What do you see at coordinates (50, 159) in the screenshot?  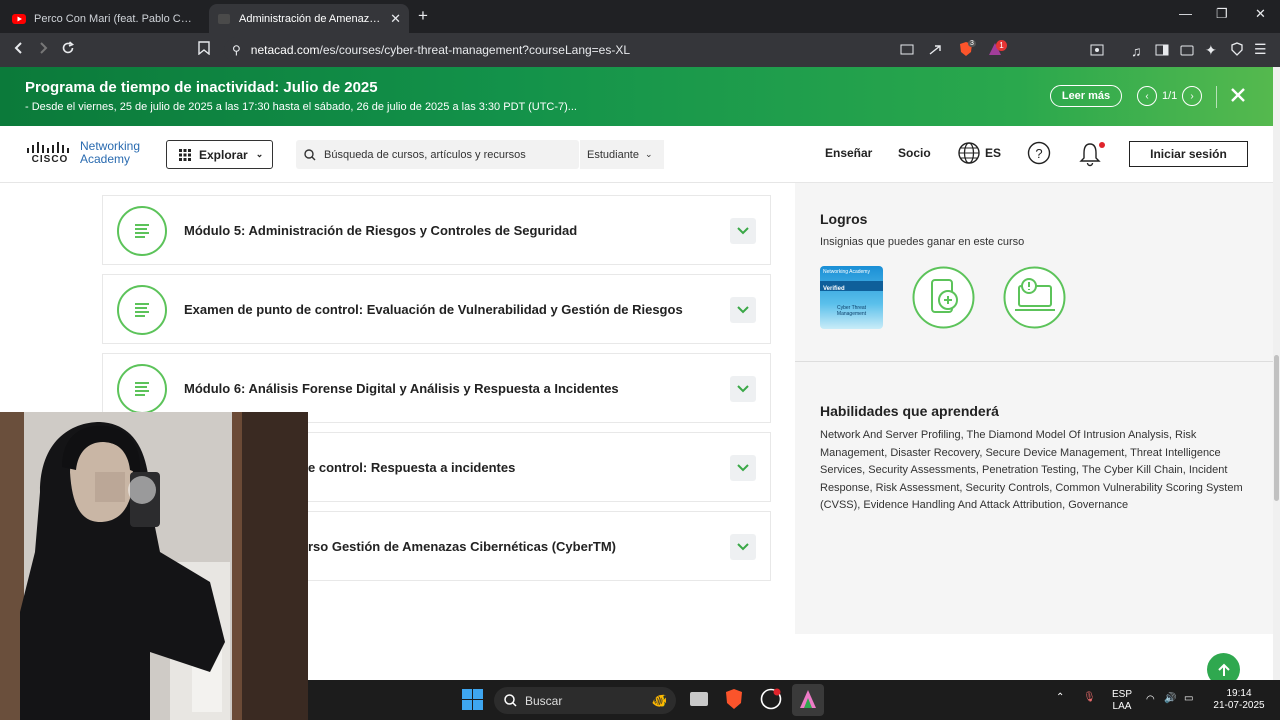 I see `logo-brand: CISCO` at bounding box center [50, 159].